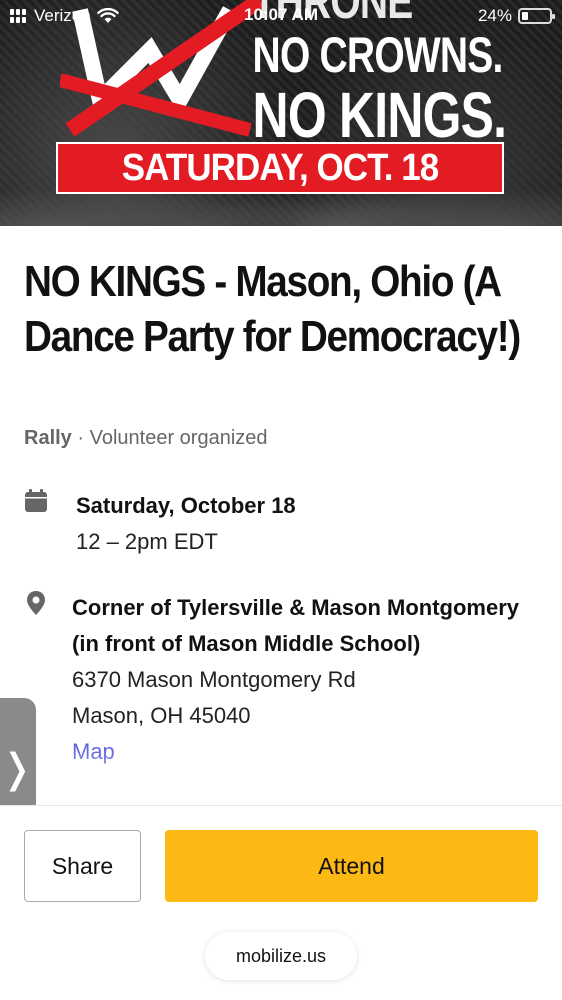 The height and width of the screenshot is (1000, 562). What do you see at coordinates (536, 16) in the screenshot?
I see `battery-icon` at bounding box center [536, 16].